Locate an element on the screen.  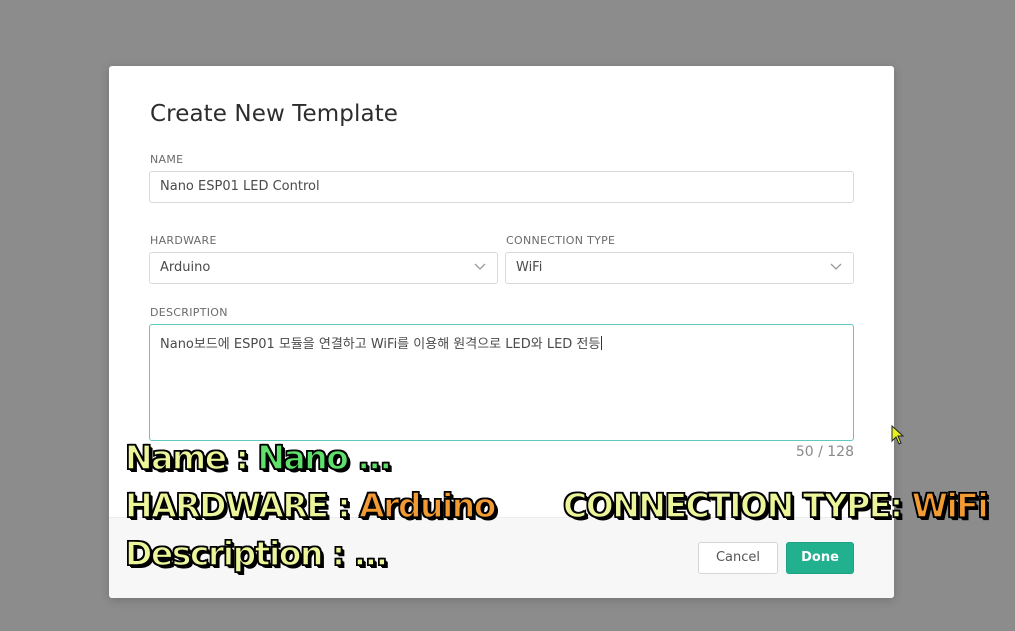
mouse-cursor-icon is located at coordinates (898, 435).